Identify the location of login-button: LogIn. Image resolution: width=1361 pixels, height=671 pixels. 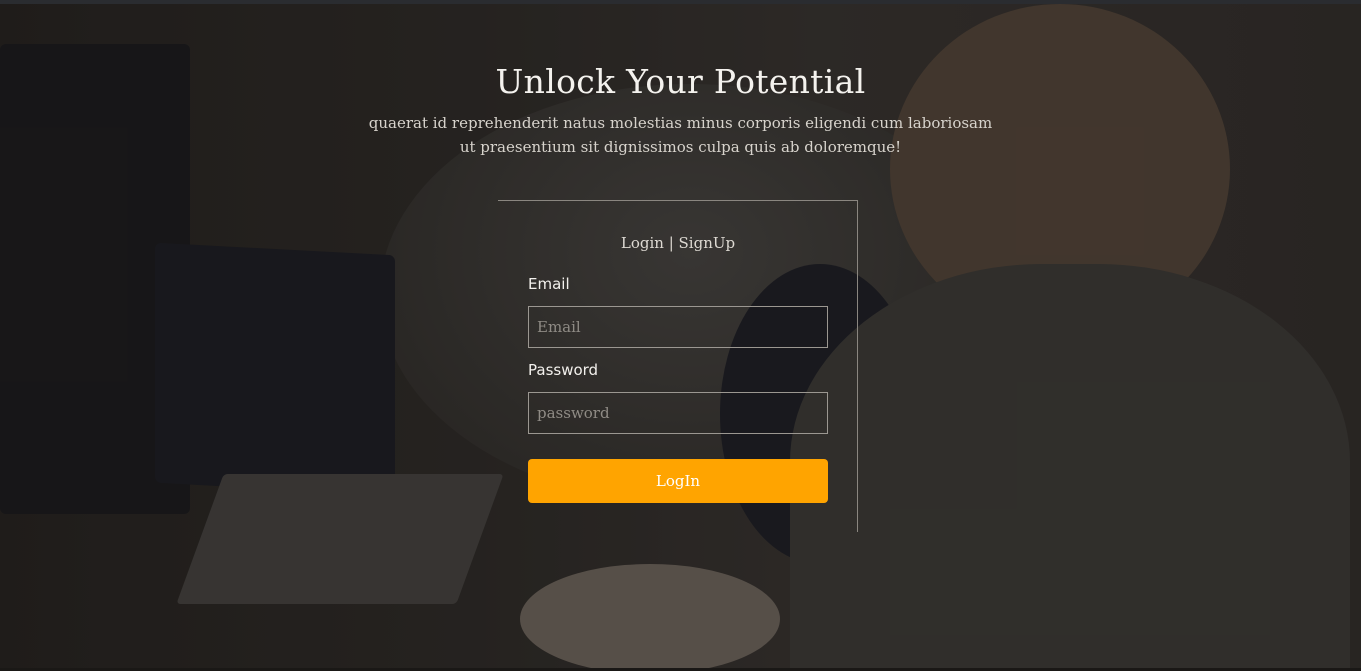
(678, 481).